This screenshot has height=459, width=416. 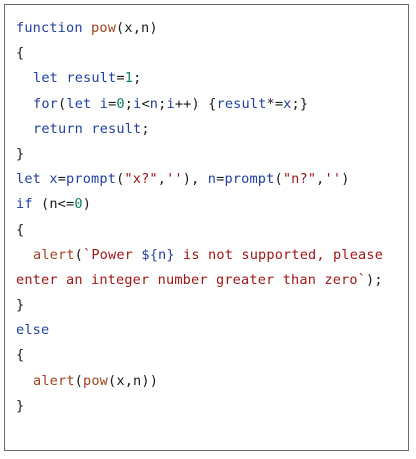 What do you see at coordinates (299, 179) in the screenshot?
I see `string-literal: "n?"` at bounding box center [299, 179].